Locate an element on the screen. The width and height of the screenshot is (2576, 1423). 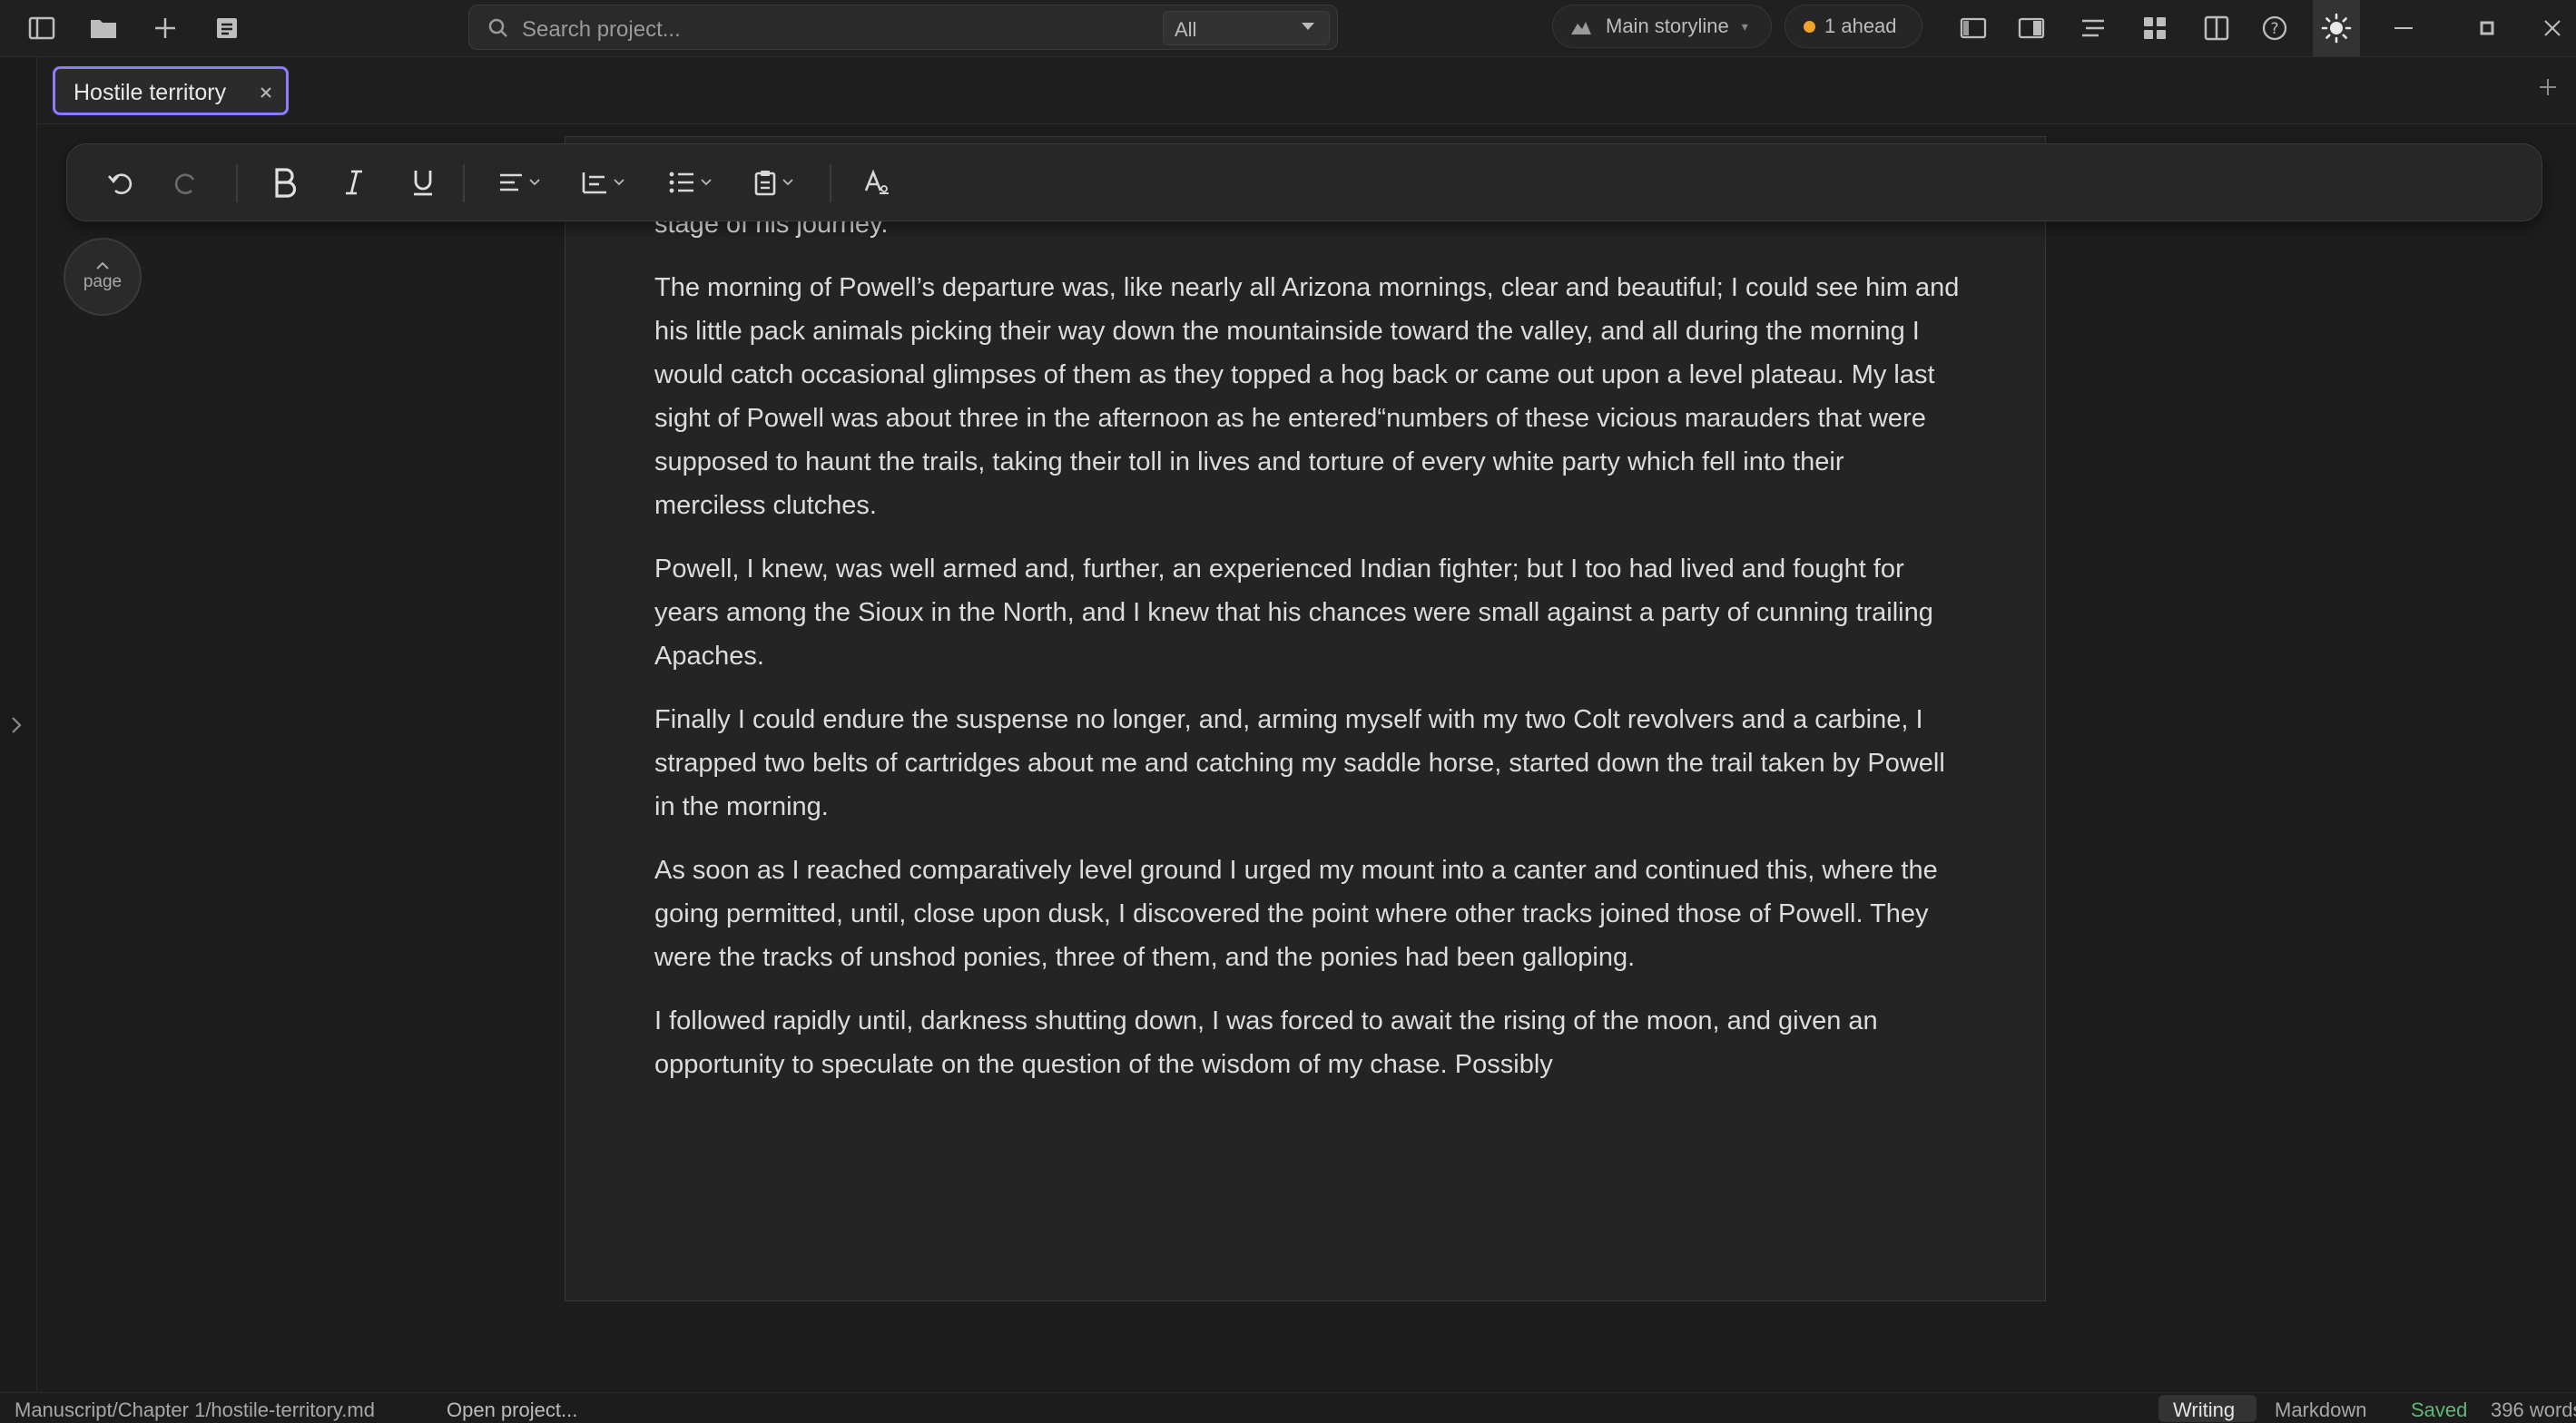
collapsed-sidebar is located at coordinates (18, 724).